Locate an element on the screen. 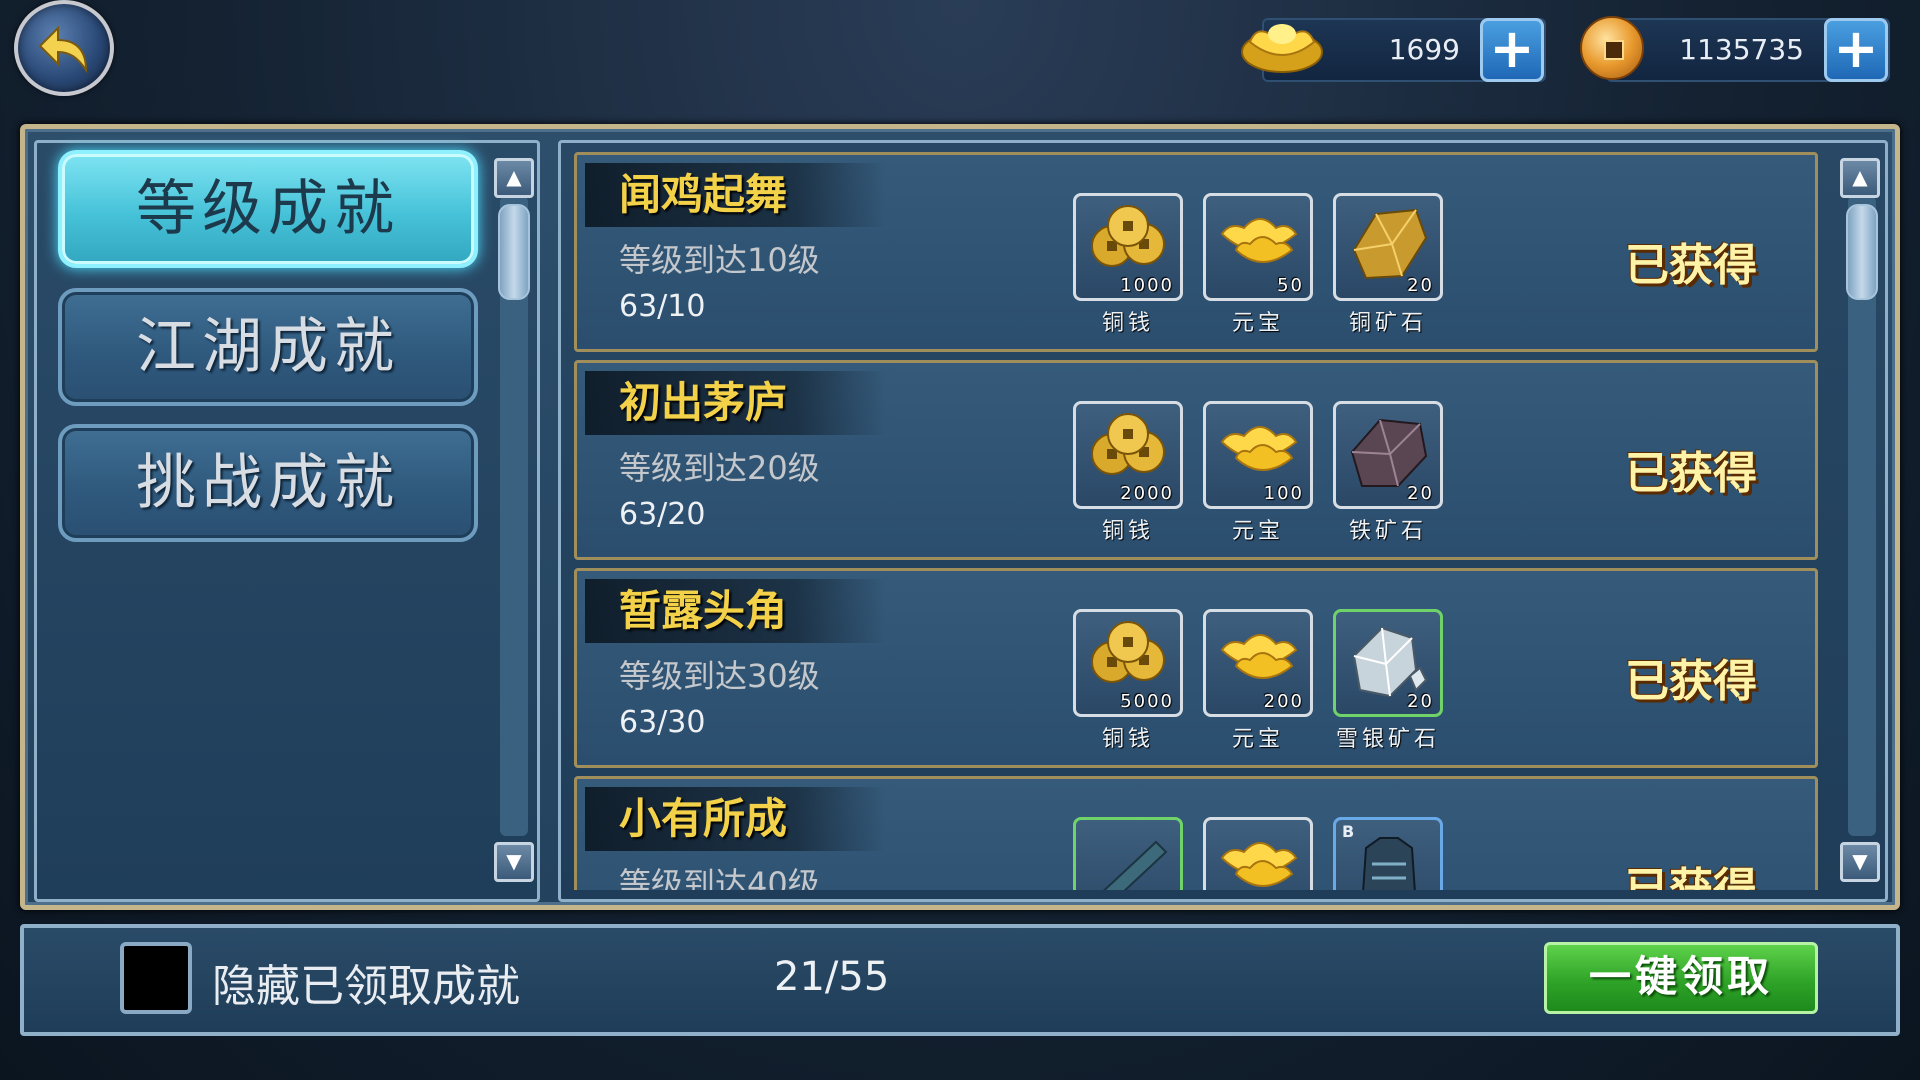 The height and width of the screenshot is (1080, 1920). achievement-progress: 63/20 is located at coordinates (662, 514).